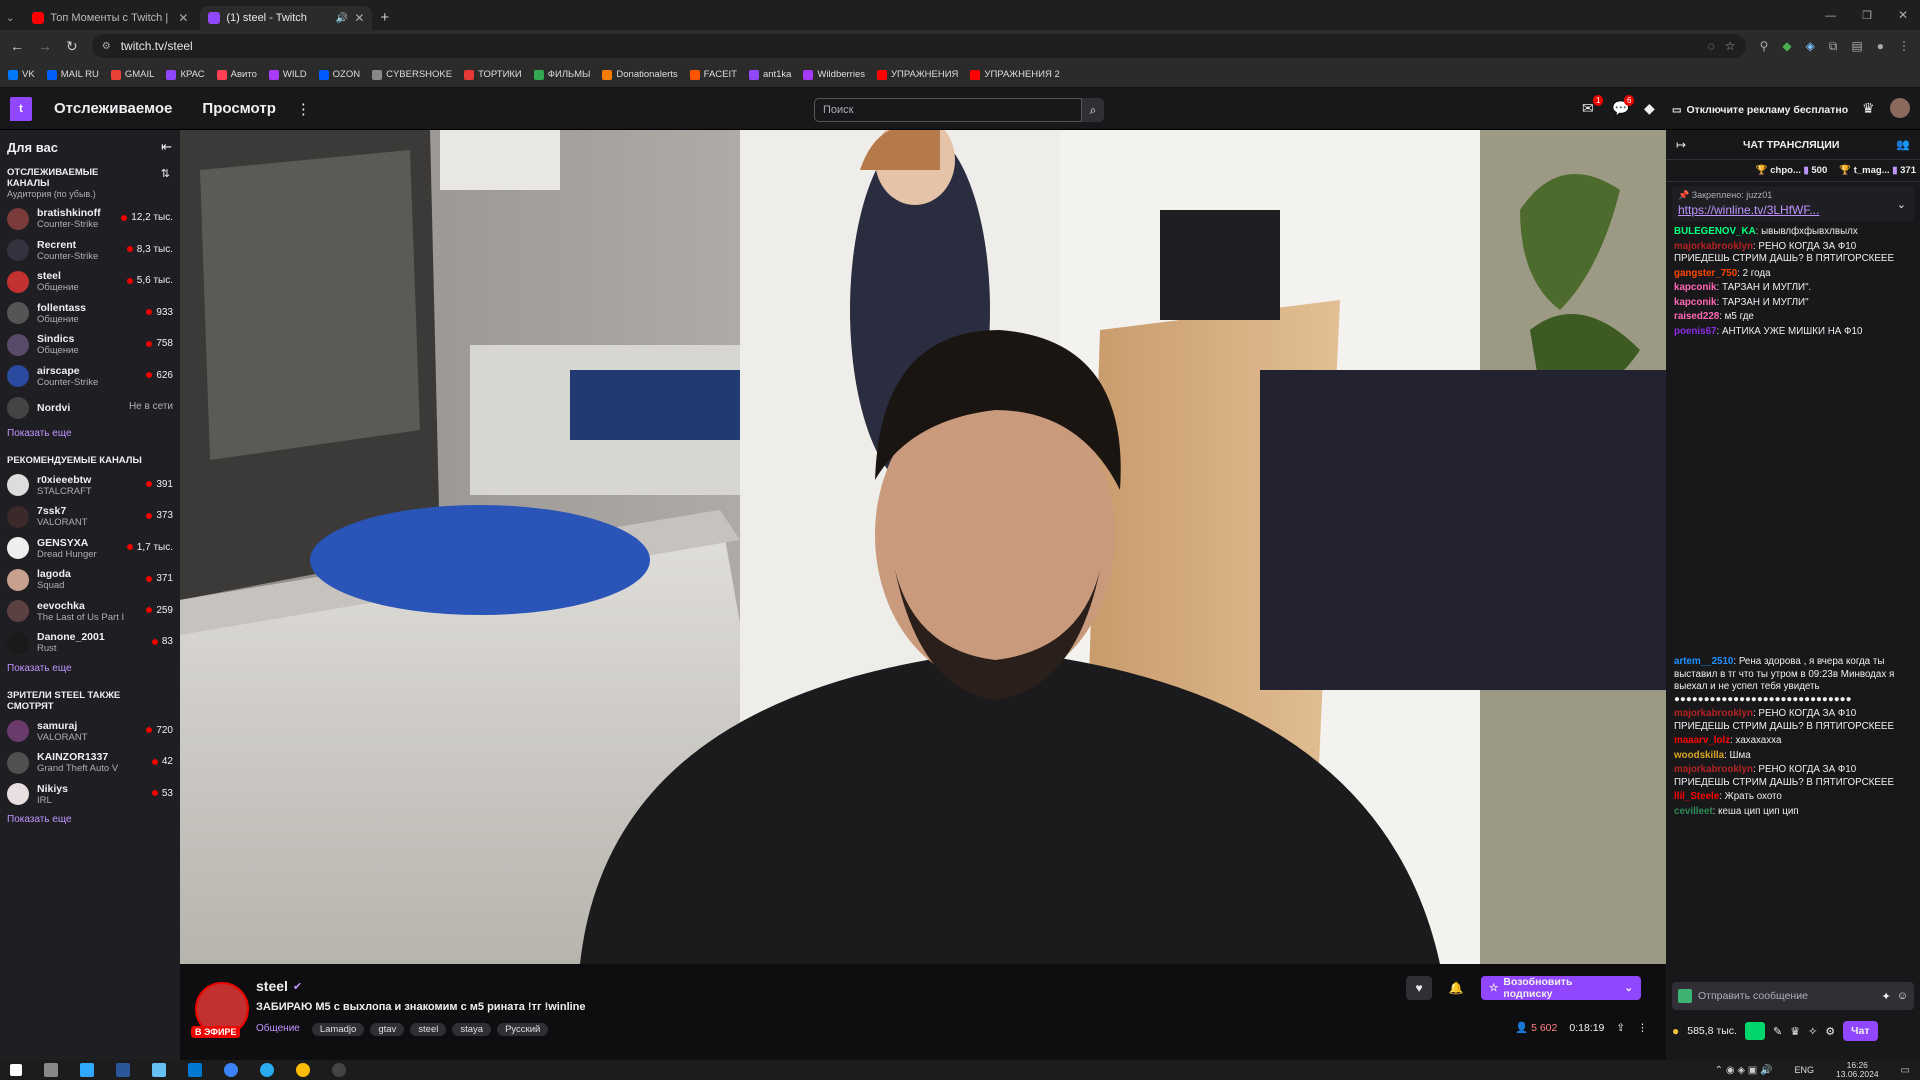 This screenshot has width=1920, height=1080. I want to click on bookmark-item: GMAIL, so click(132, 74).